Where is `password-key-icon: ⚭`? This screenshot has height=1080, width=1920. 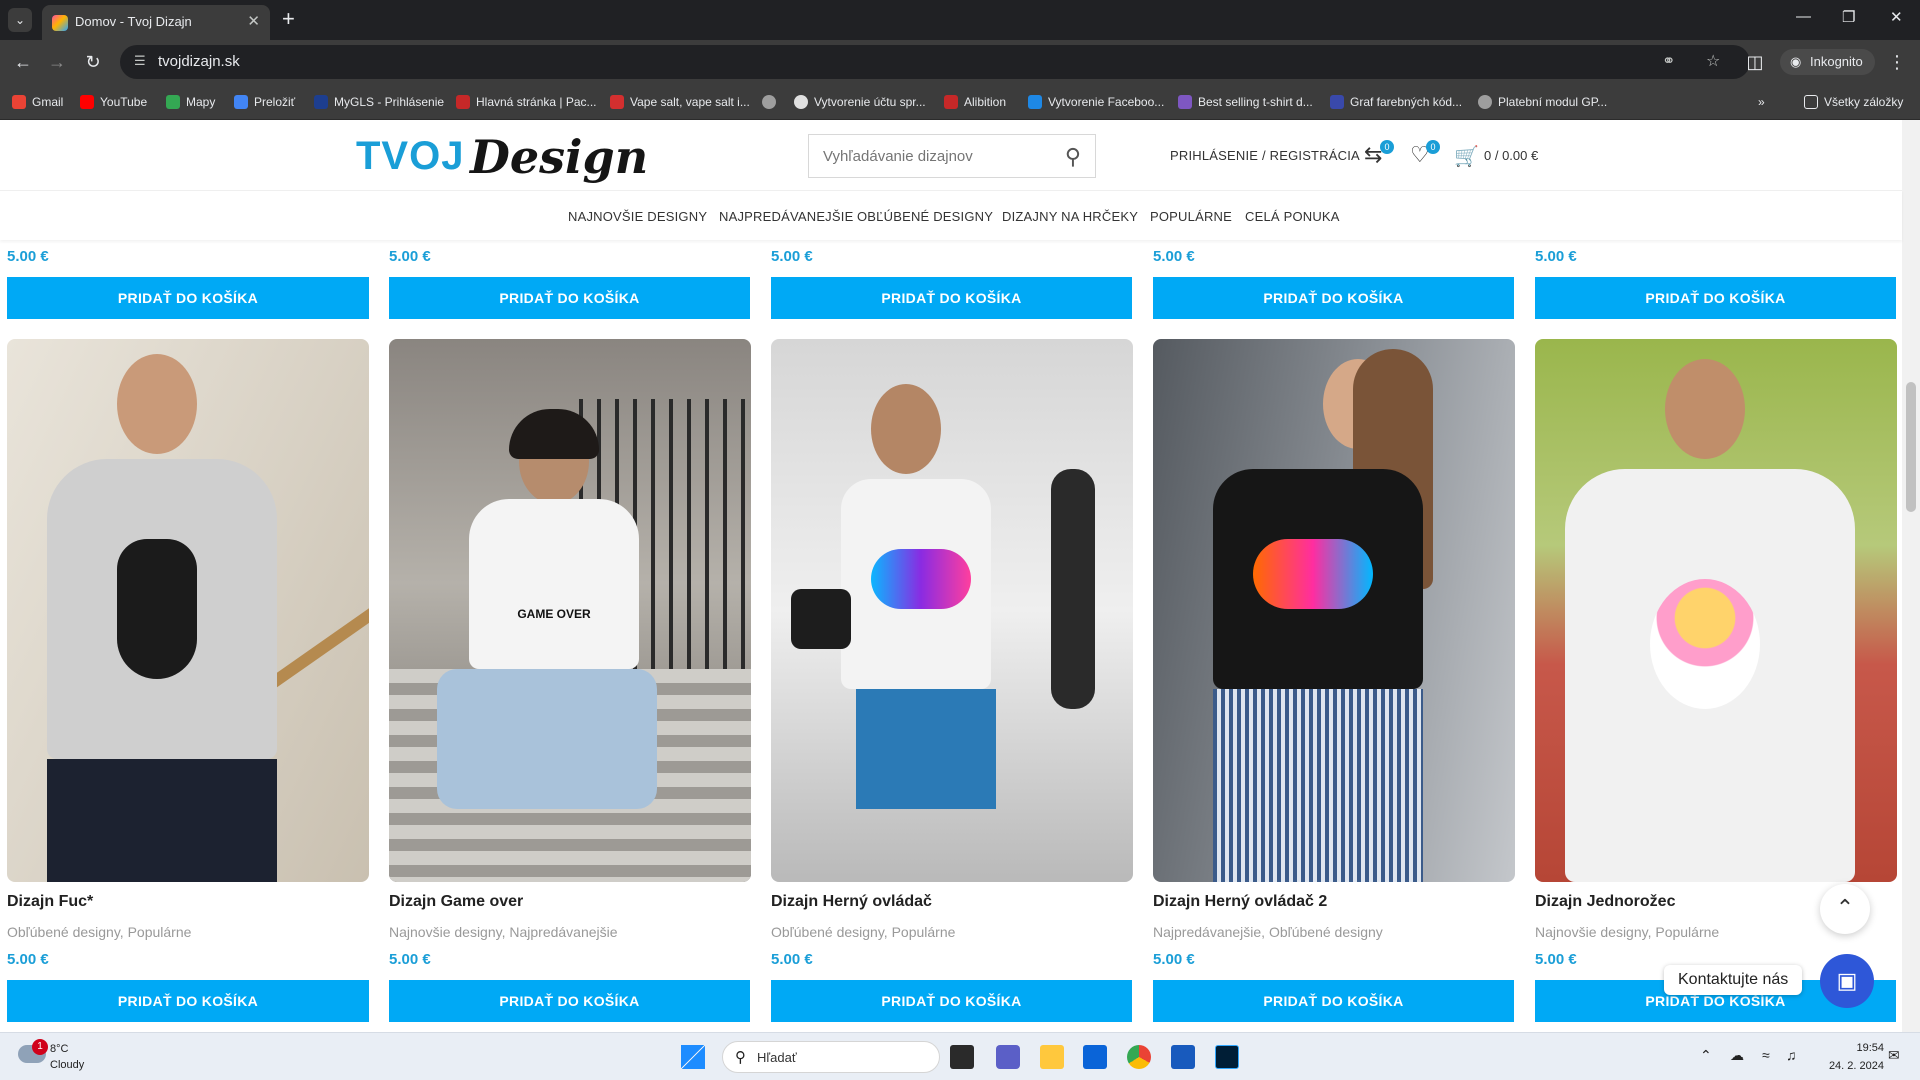 password-key-icon: ⚭ is located at coordinates (1668, 61).